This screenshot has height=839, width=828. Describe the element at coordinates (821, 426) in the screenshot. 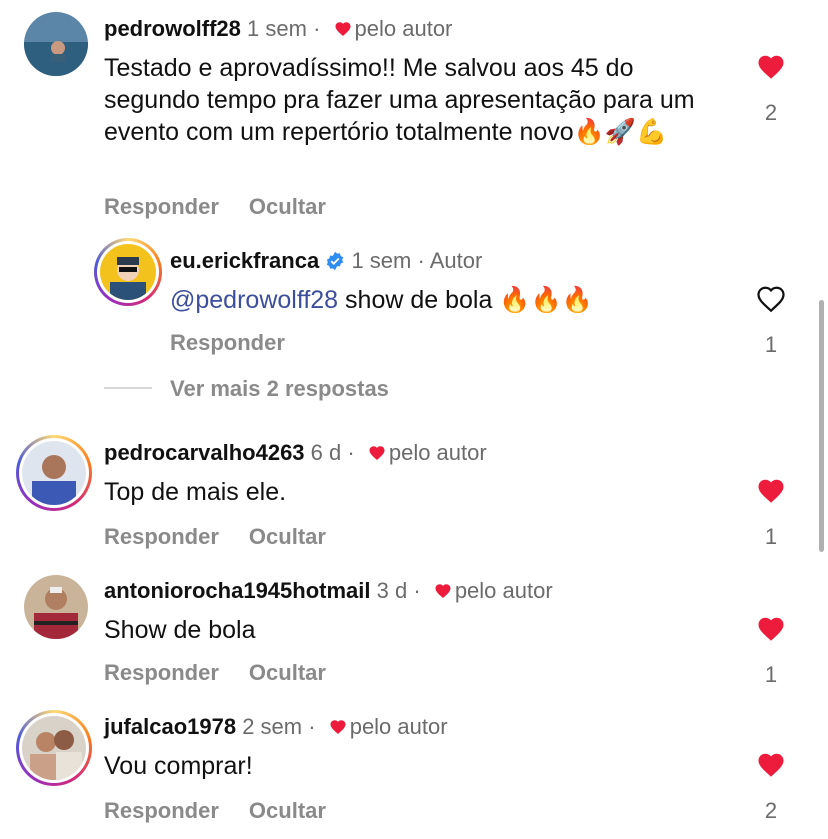

I see `scrollbar` at that location.